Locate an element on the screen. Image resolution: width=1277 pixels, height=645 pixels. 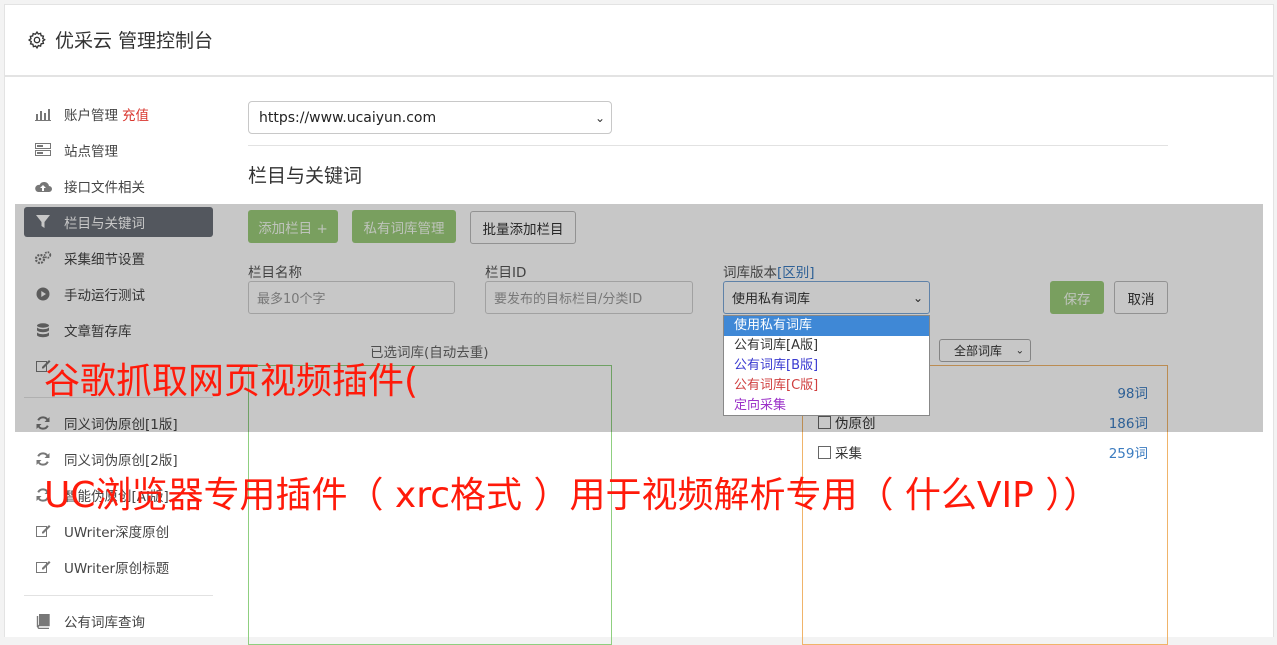
sidebar-item-label: 文章暂存库 is located at coordinates (98, 332).